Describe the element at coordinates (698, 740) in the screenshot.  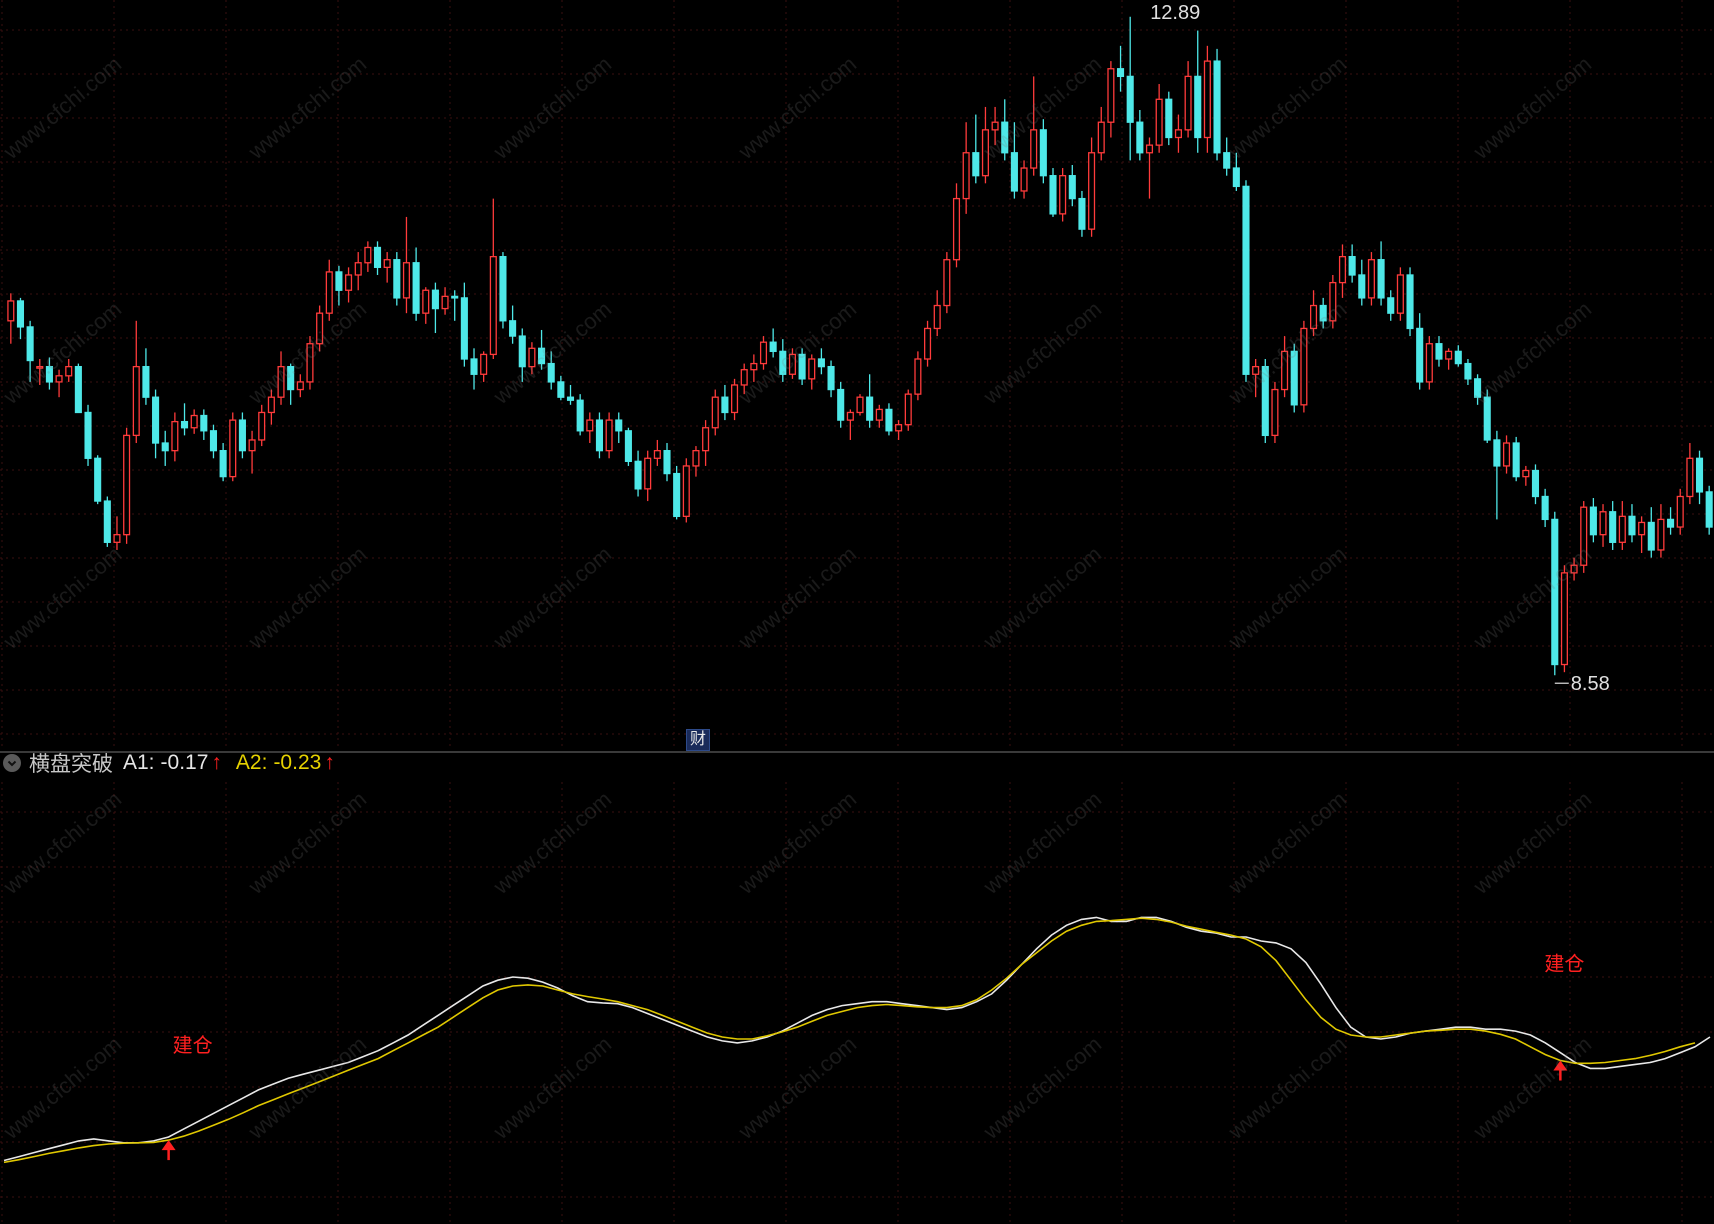
I see `finance-badge: 财` at that location.